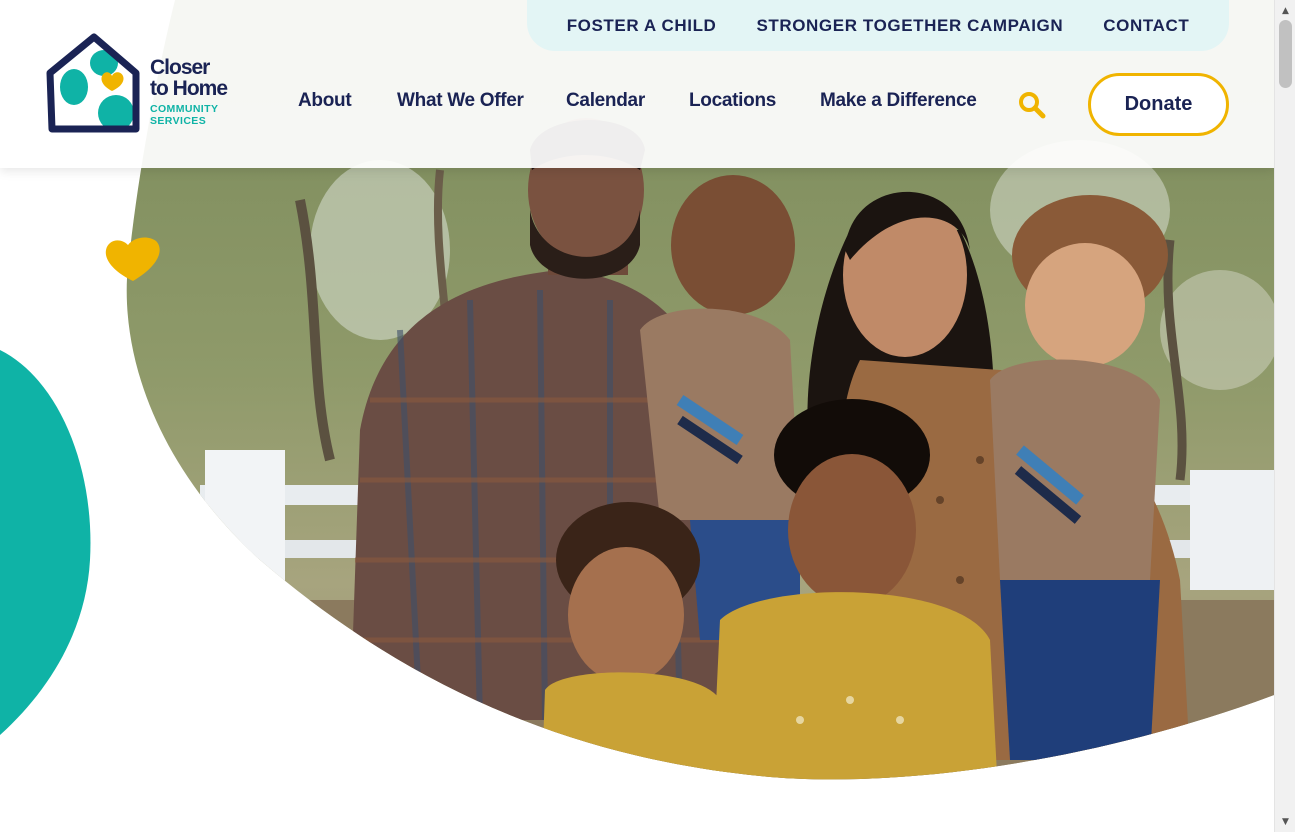  I want to click on below-fold-heading-cutoff, so click(206, 825).